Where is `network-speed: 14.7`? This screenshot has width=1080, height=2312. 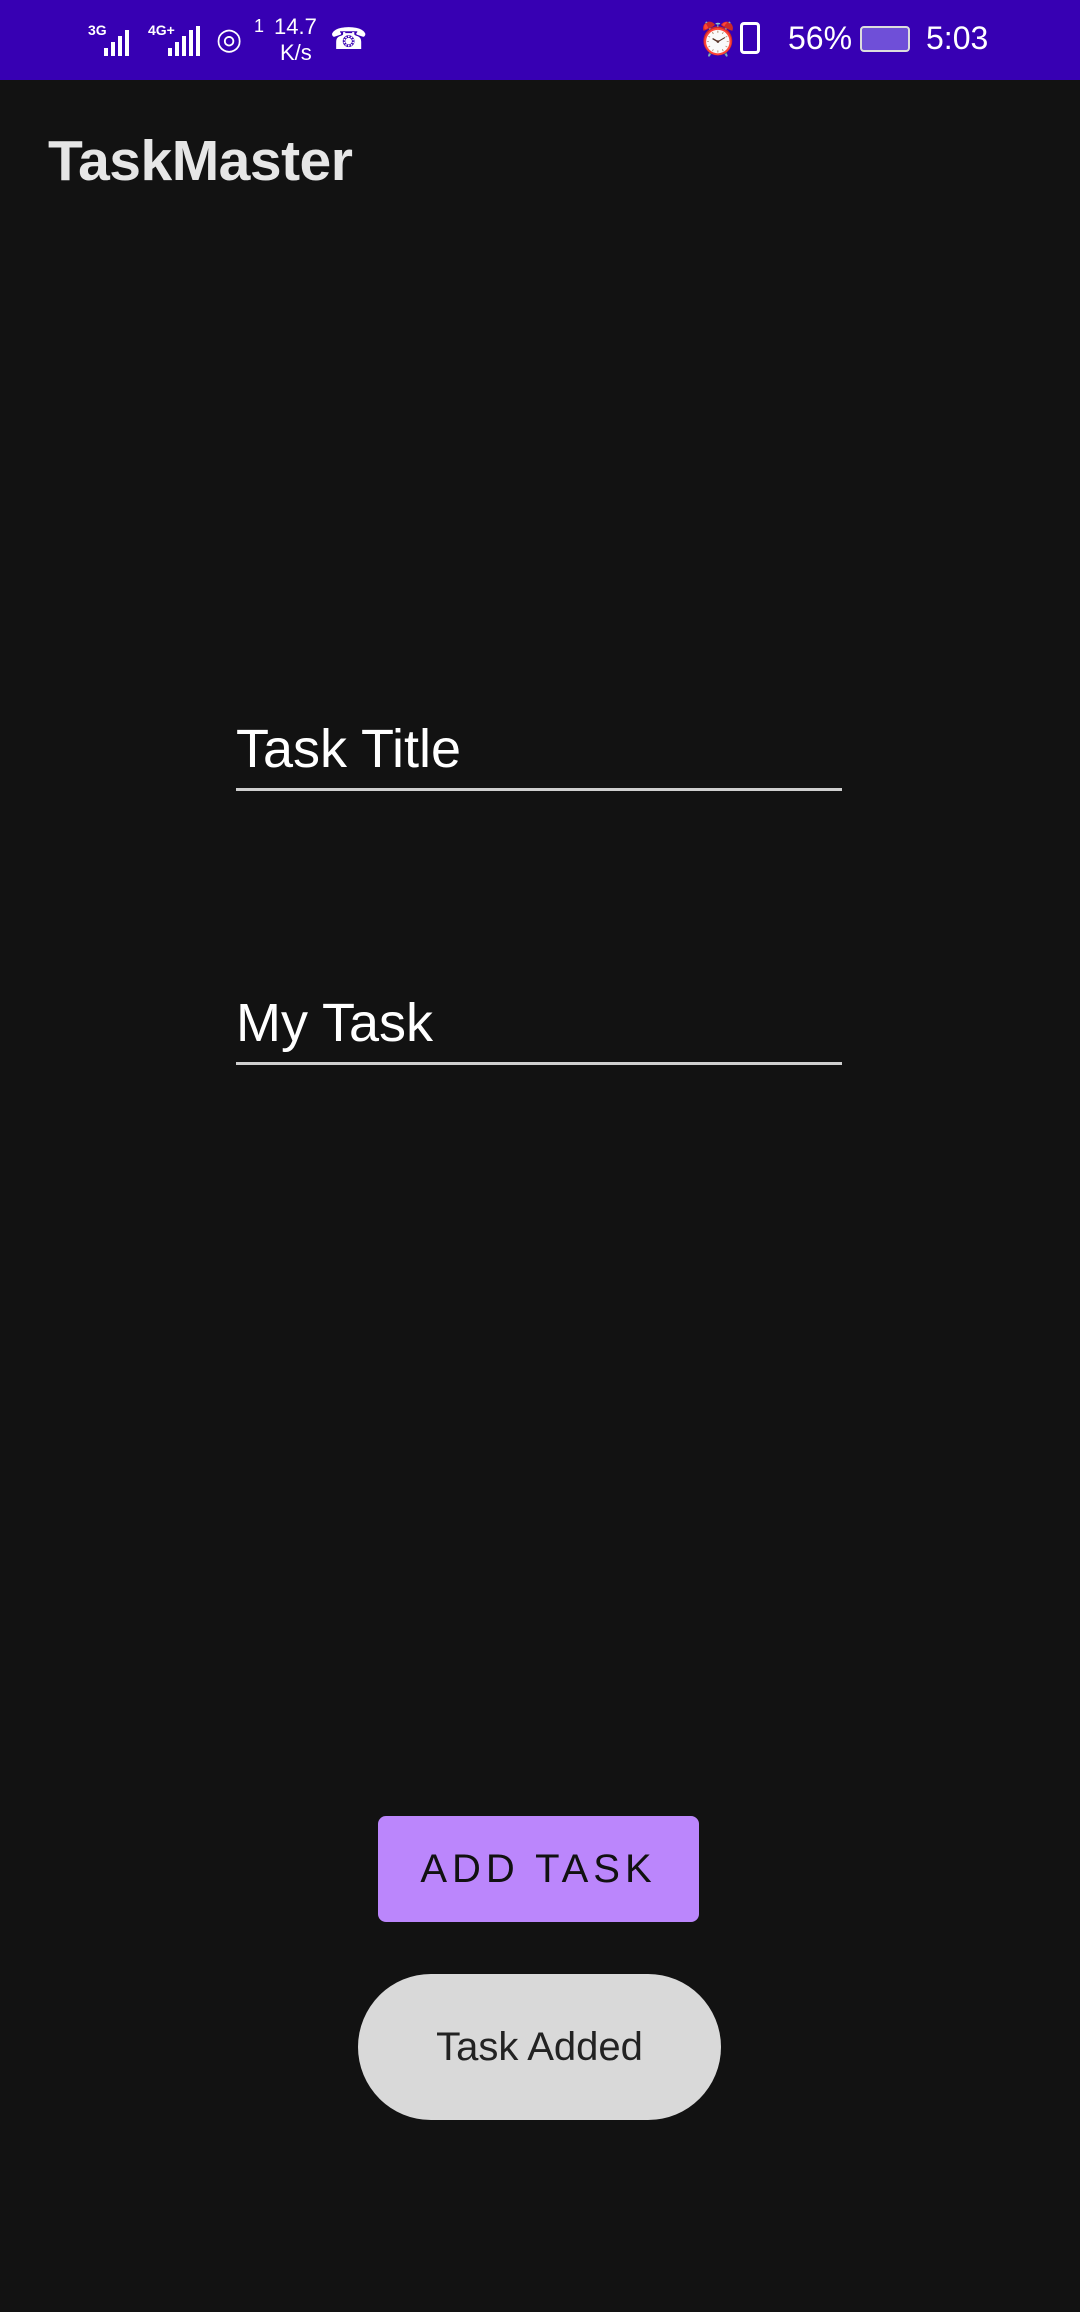 network-speed: 14.7 is located at coordinates (295, 26).